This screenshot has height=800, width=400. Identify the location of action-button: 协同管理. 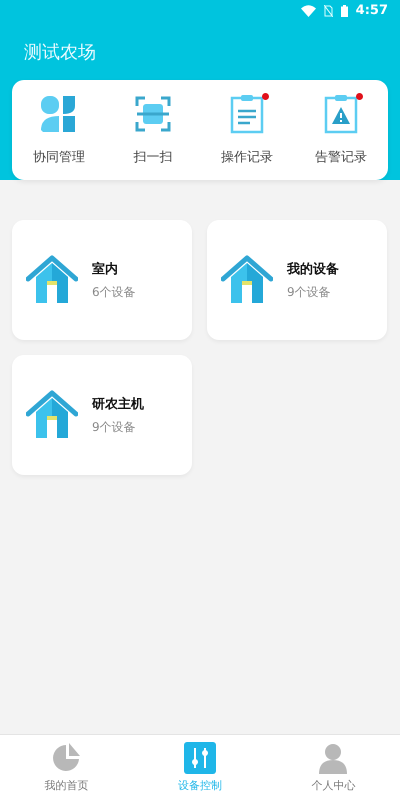
(59, 130).